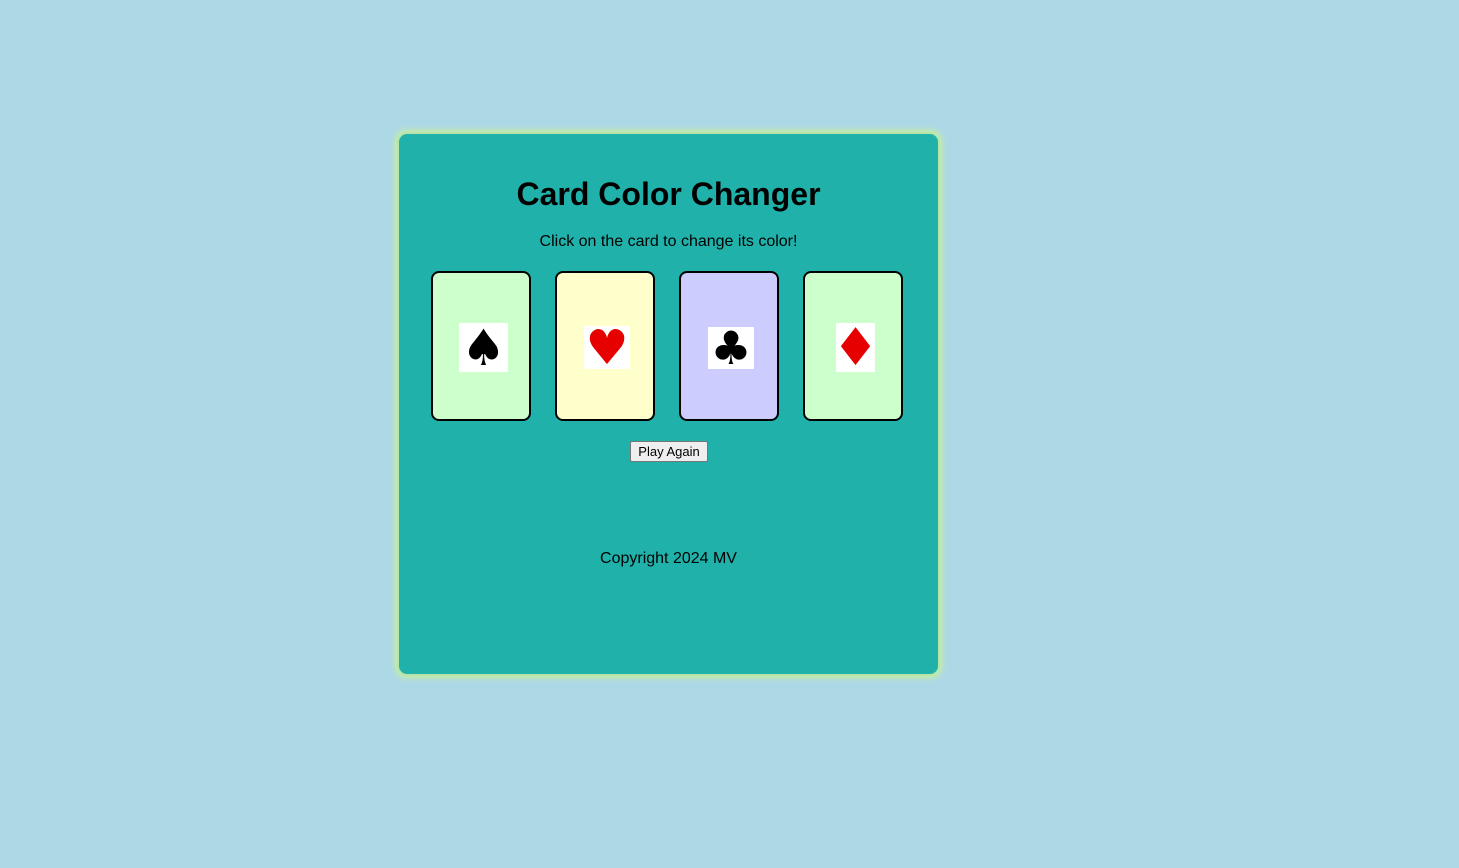 The width and height of the screenshot is (1459, 868). What do you see at coordinates (483, 348) in the screenshot?
I see `spade-icon: ♠` at bounding box center [483, 348].